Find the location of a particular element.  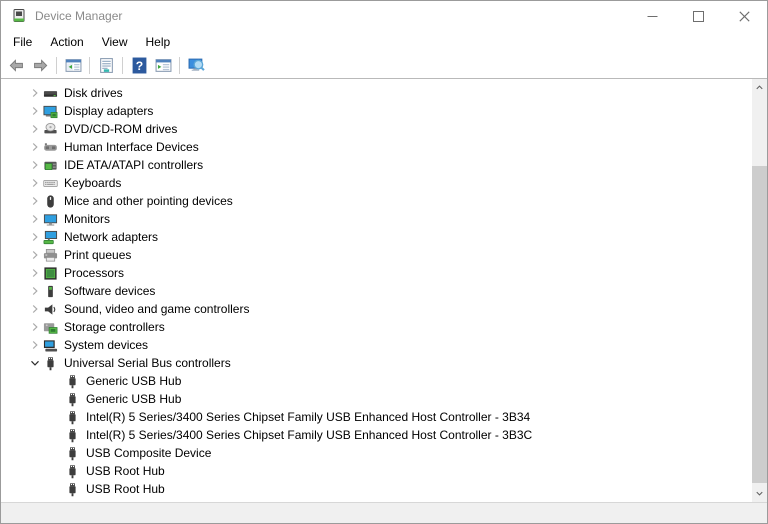

scan-for-hardware-changes-button is located at coordinates (196, 65).